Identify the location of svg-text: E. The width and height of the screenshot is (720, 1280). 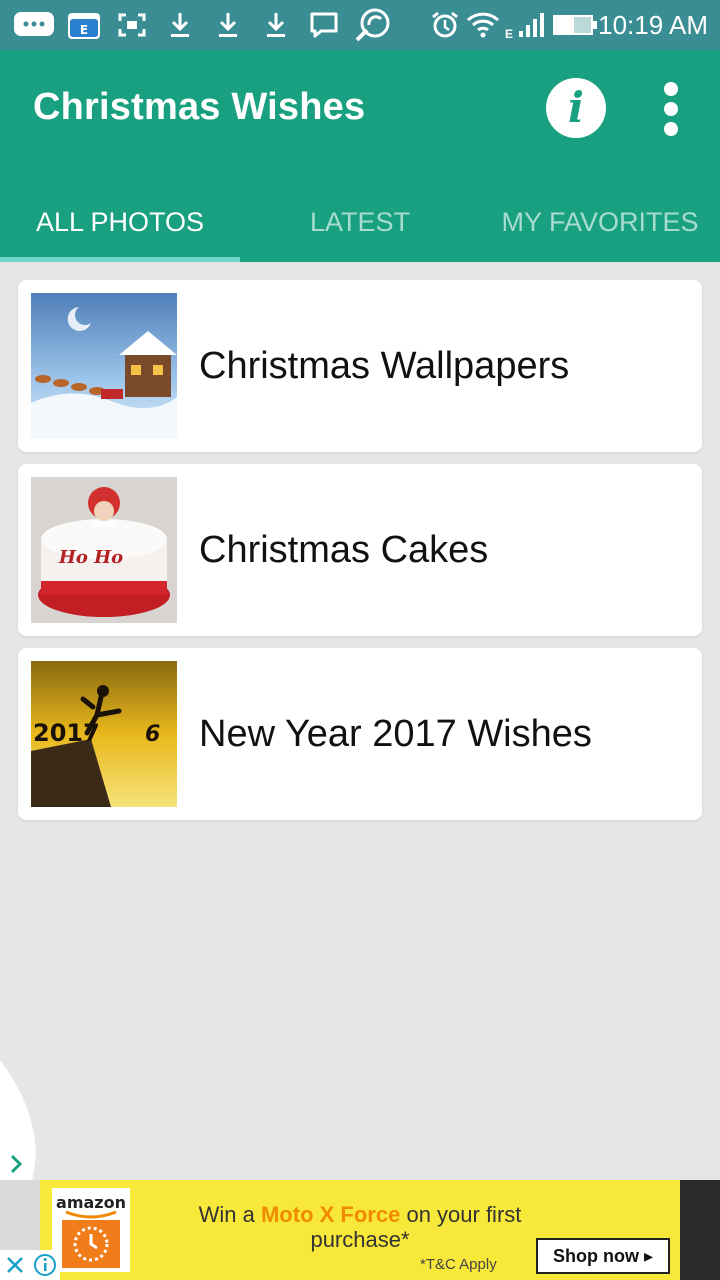
(84, 30).